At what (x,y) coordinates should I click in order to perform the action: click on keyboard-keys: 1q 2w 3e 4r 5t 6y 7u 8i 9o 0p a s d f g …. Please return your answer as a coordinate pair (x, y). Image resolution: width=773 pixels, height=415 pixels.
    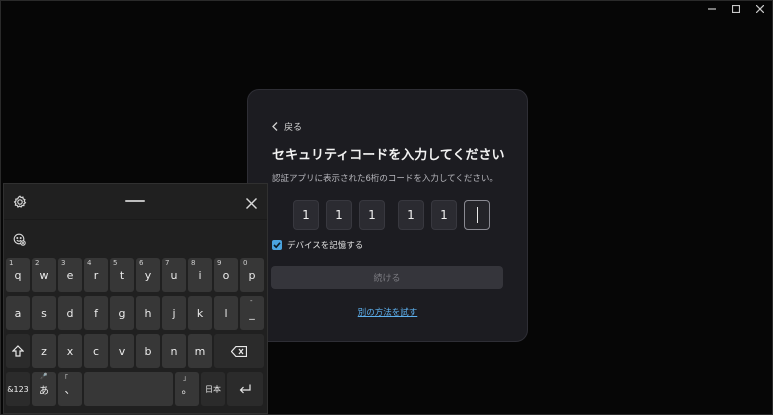
    Looking at the image, I should click on (135, 334).